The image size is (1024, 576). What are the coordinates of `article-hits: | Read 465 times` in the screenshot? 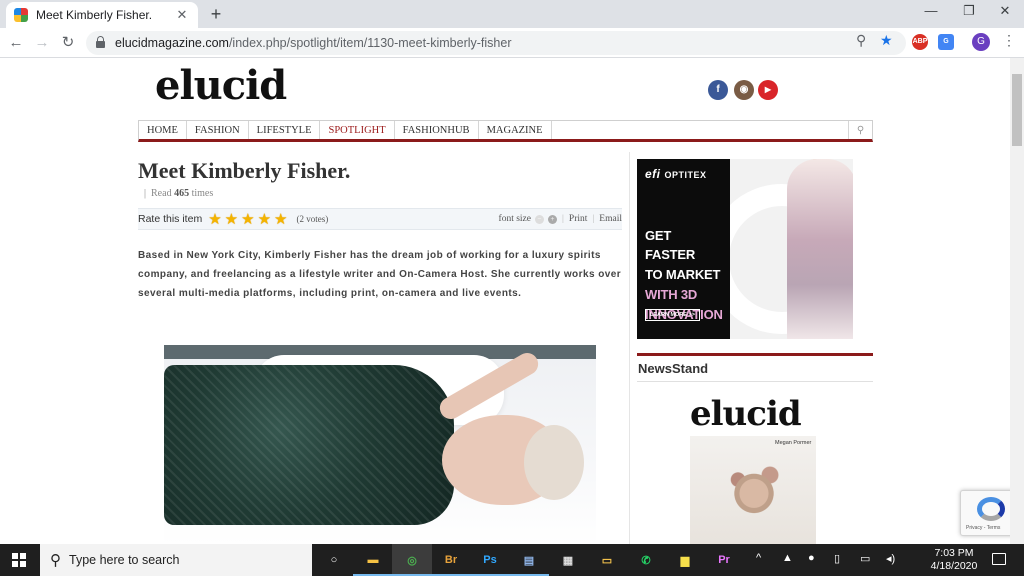 It's located at (179, 193).